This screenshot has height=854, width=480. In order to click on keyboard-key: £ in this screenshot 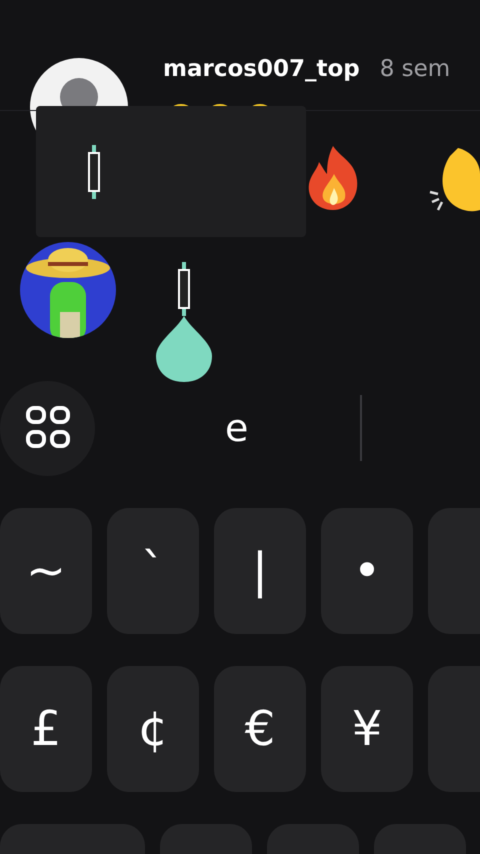, I will do `click(46, 729)`.